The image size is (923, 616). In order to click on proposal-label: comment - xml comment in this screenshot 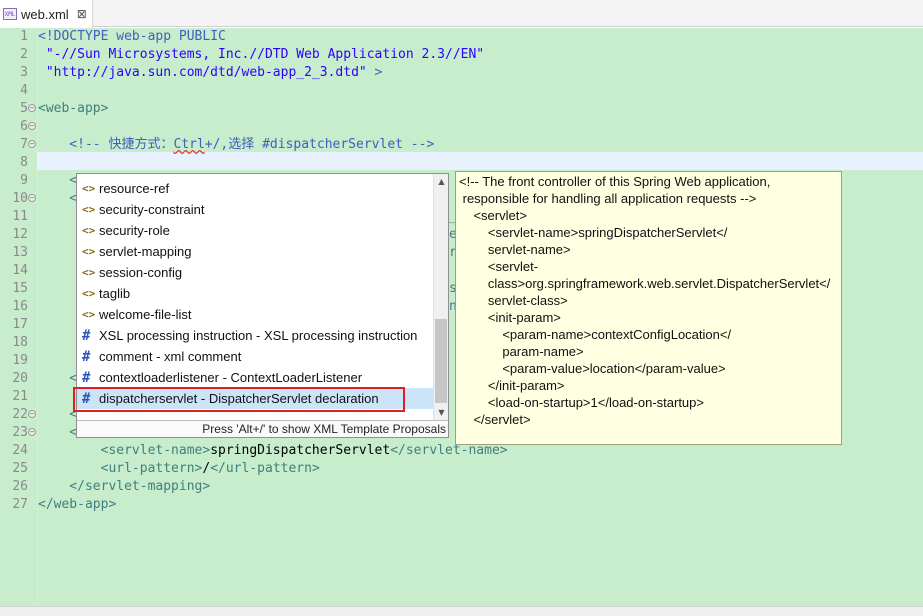, I will do `click(170, 356)`.